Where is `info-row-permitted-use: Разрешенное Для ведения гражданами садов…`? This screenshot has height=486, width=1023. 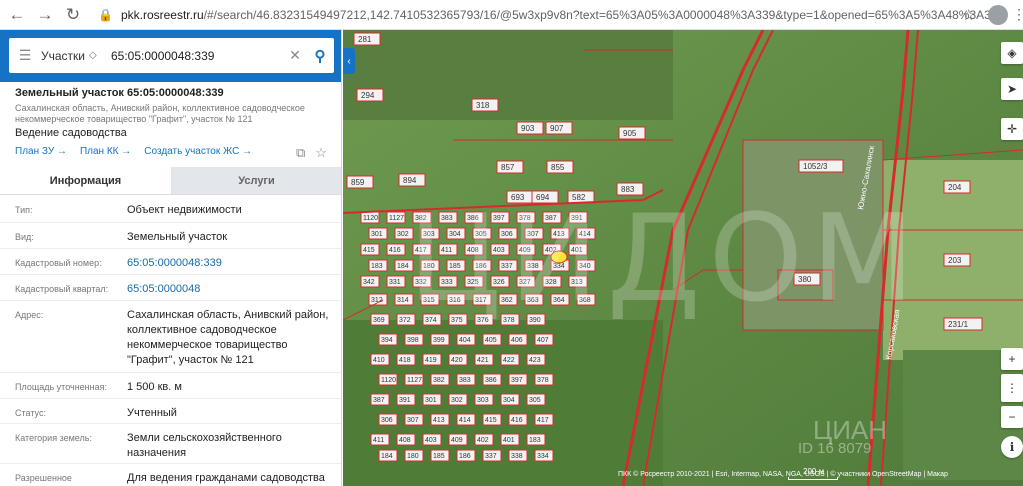 info-row-permitted-use: Разрешенное Для ведения гражданами садов… is located at coordinates (170, 475).